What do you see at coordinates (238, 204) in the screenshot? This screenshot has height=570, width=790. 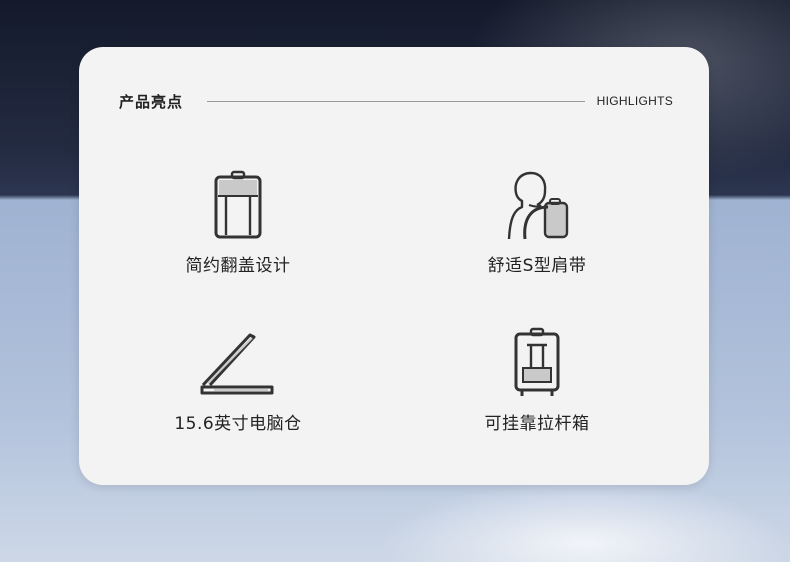 I see `flip-lid-bag-icon` at bounding box center [238, 204].